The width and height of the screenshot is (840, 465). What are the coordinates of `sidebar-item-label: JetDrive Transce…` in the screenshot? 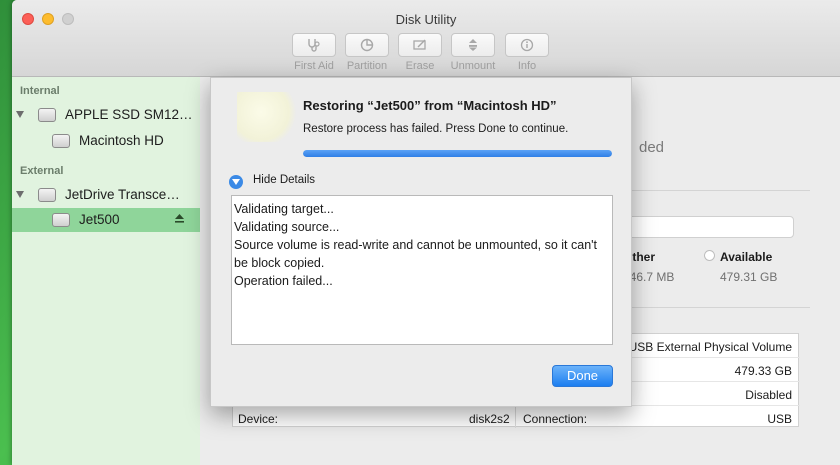 It's located at (122, 194).